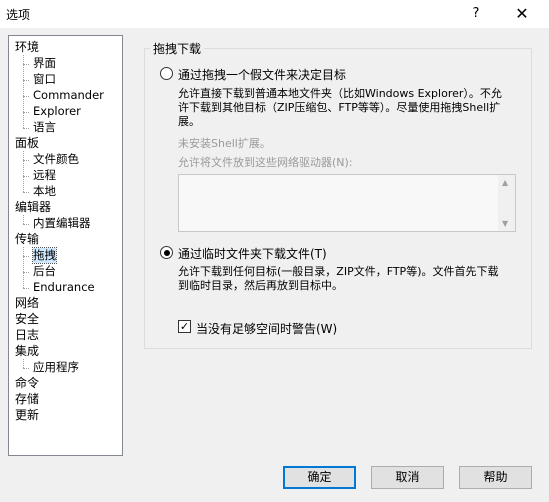 The width and height of the screenshot is (549, 502). I want to click on temp-folder-label: 通过临时文件夹下载文件(T), so click(252, 253).